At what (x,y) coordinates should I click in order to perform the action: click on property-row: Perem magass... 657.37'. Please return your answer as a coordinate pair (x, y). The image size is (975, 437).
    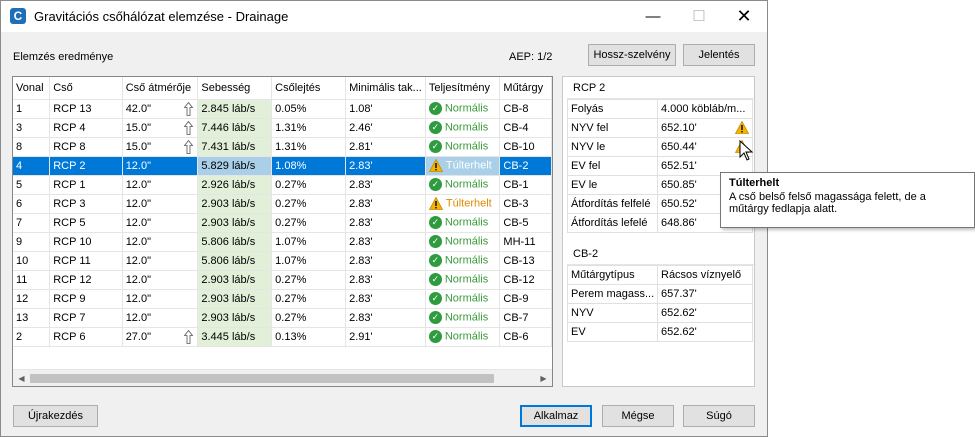
    Looking at the image, I should click on (660, 294).